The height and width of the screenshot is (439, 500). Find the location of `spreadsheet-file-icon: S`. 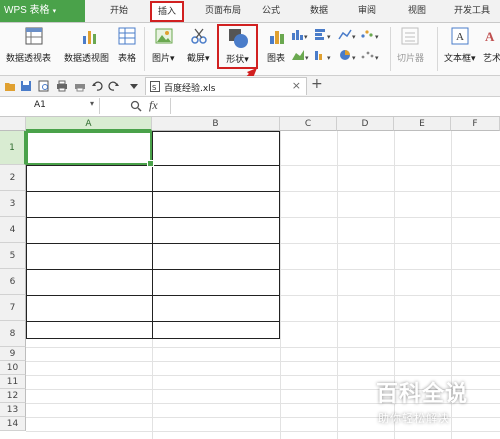

spreadsheet-file-icon: S is located at coordinates (155, 86).